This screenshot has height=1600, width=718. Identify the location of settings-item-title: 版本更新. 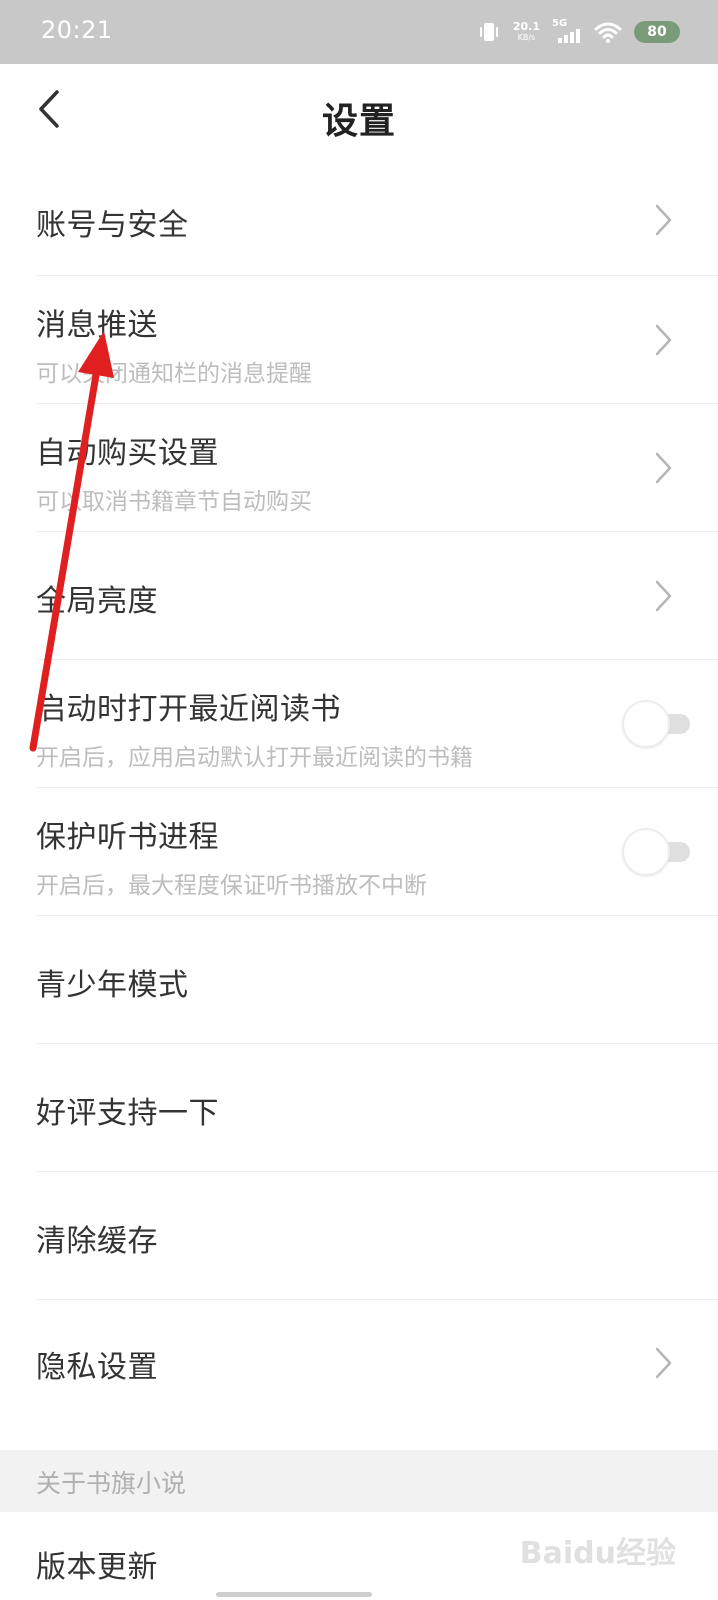
(97, 1567).